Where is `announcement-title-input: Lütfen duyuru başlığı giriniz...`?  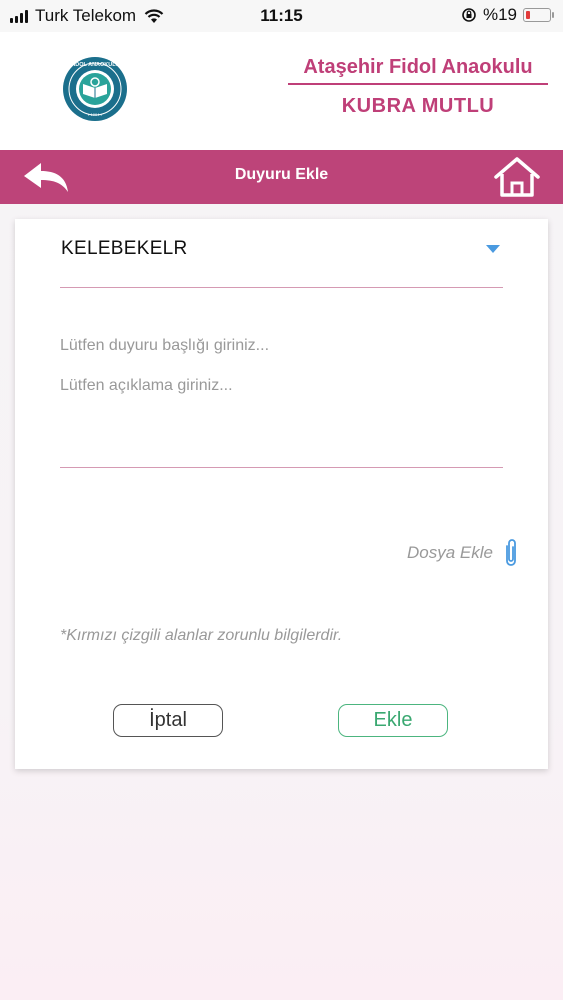
announcement-title-input: Lütfen duyuru başlığı giriniz... is located at coordinates (281, 349).